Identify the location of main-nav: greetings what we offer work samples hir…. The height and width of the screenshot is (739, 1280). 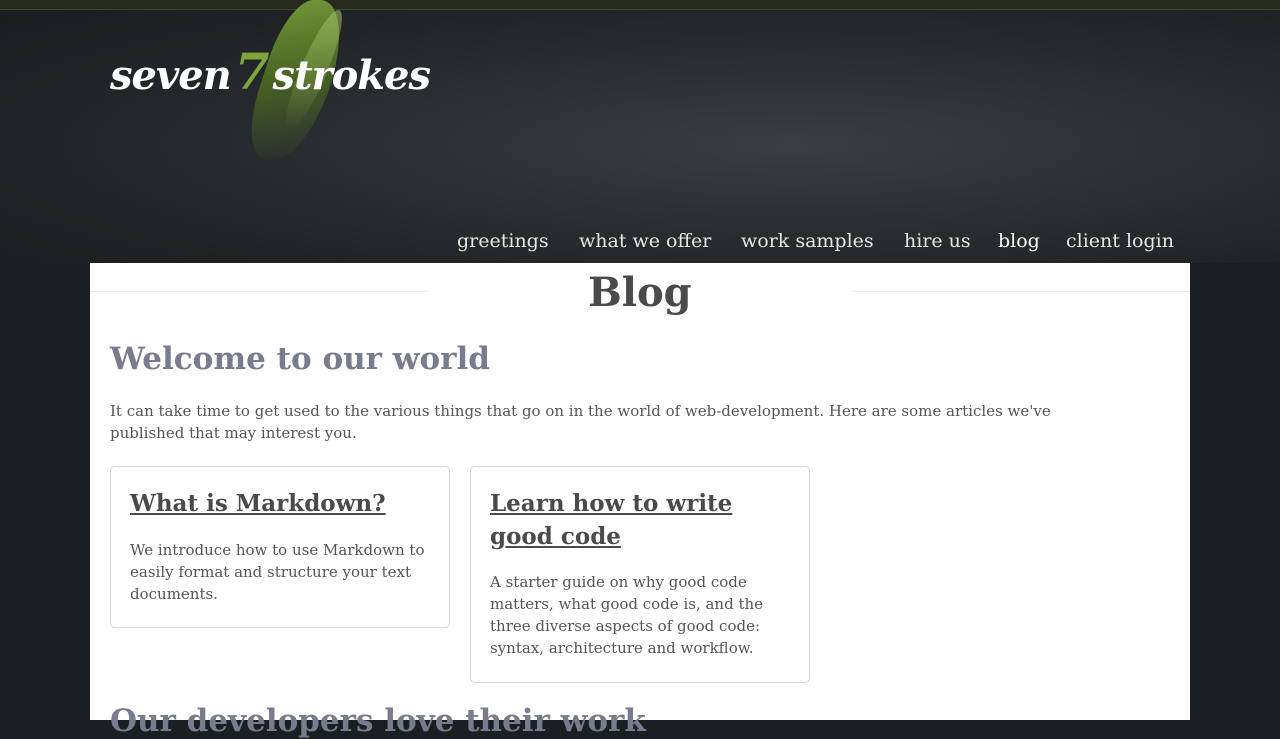
(640, 242).